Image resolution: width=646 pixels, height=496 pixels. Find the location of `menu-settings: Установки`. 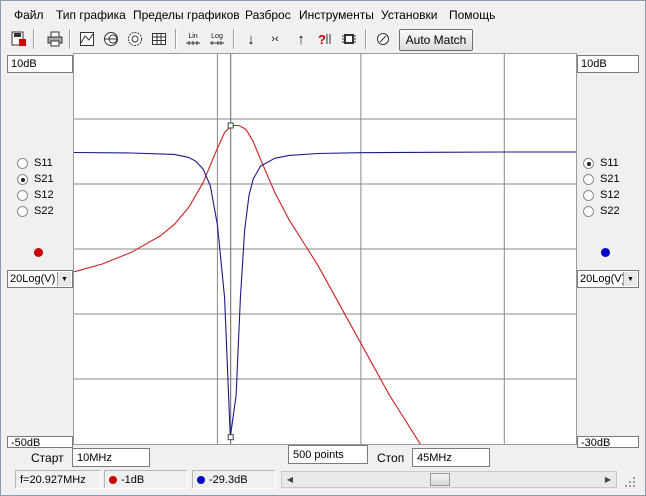

menu-settings: Установки is located at coordinates (409, 15).